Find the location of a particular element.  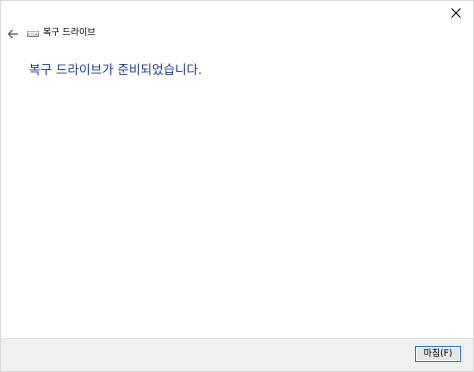

close-button is located at coordinates (456, 13).